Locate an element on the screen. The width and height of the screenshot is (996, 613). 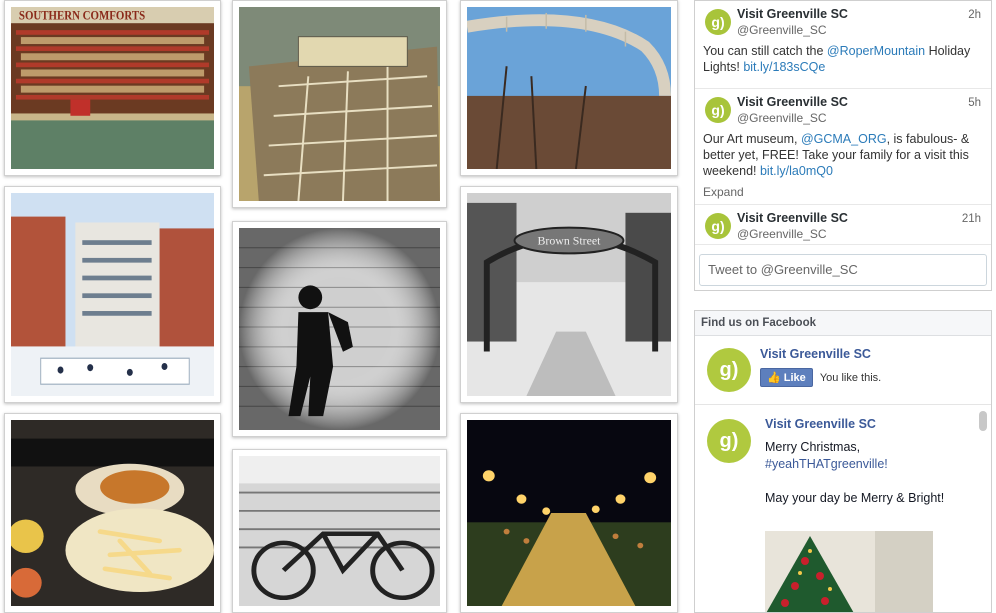
facebook-page-avatar: g) is located at coordinates (729, 370).